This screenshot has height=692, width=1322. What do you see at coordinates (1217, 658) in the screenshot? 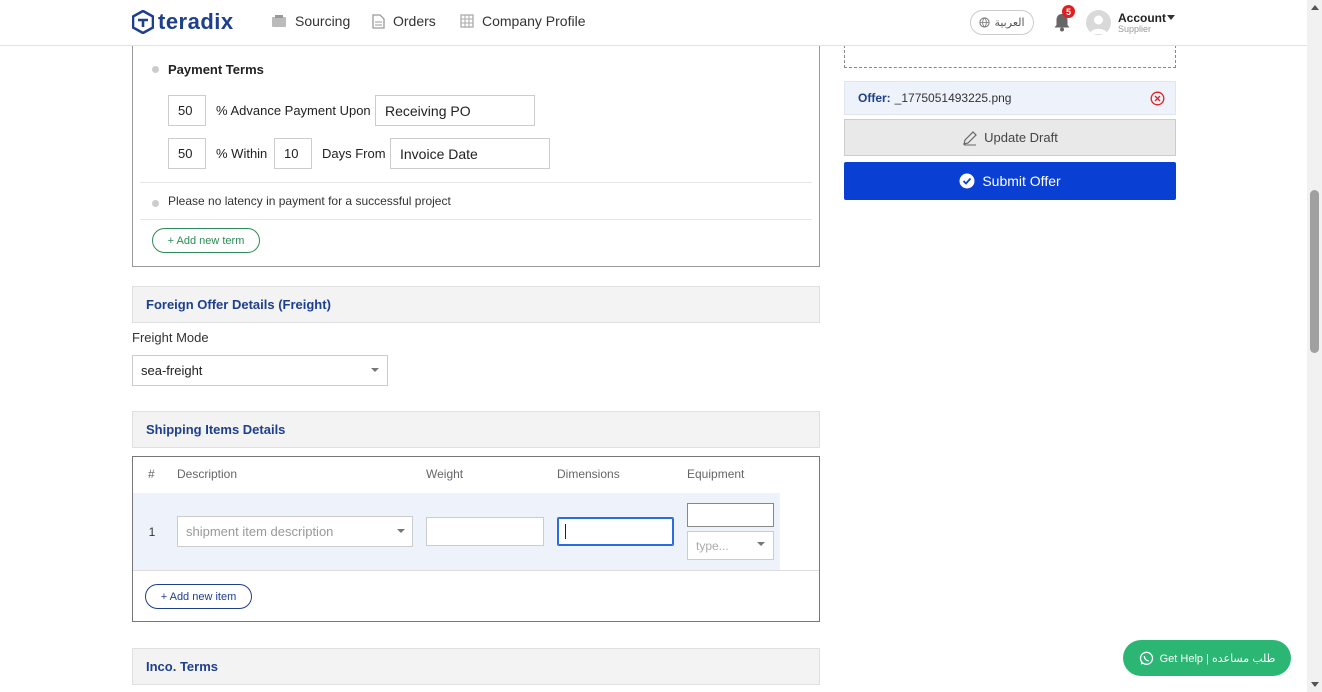
I see `get-help-label: Get Help | طلب مساعده` at bounding box center [1217, 658].